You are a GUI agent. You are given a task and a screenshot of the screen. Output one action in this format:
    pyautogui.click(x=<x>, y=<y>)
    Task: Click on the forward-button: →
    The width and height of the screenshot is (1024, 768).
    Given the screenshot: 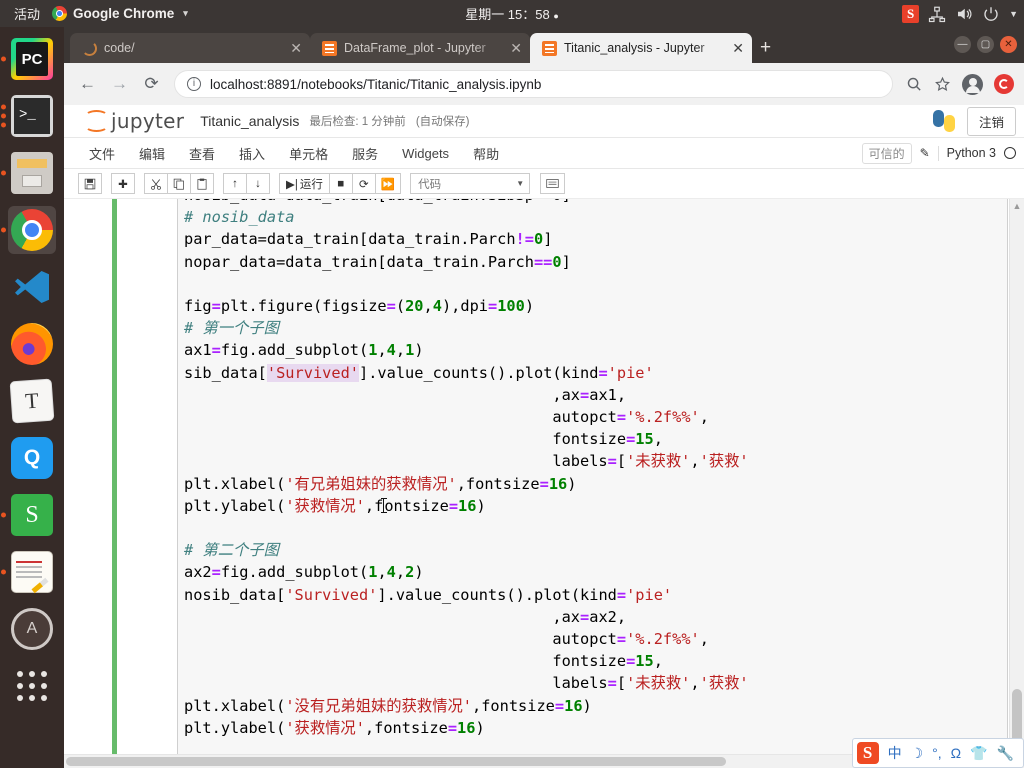 What is the action you would take?
    pyautogui.click(x=119, y=84)
    